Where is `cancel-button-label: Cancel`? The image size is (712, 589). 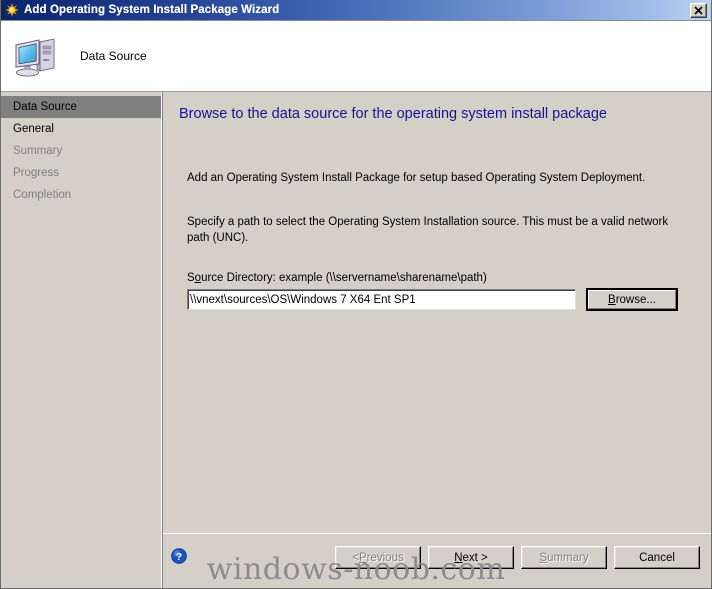
cancel-button-label: Cancel is located at coordinates (657, 557).